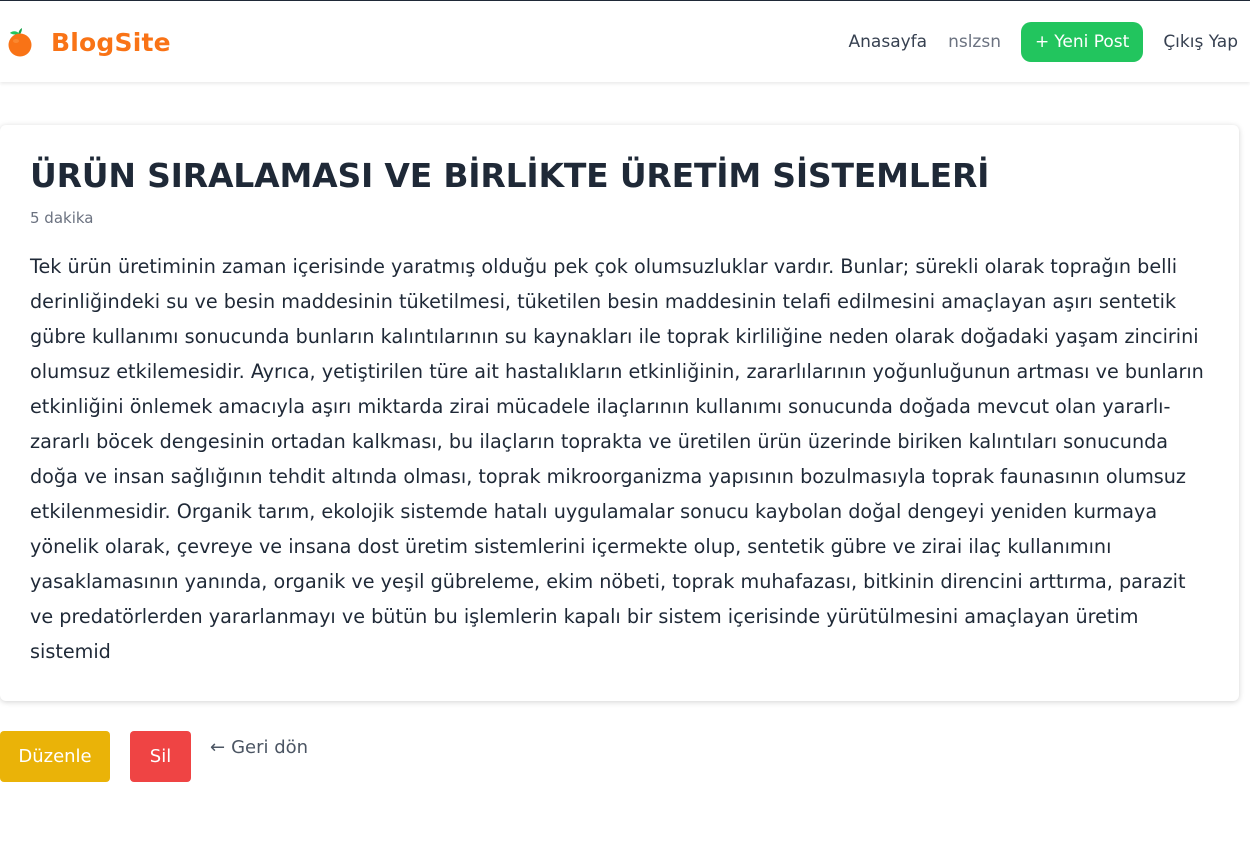 The height and width of the screenshot is (841, 1250). Describe the element at coordinates (55, 756) in the screenshot. I see `edit-button: Düzenle` at that location.